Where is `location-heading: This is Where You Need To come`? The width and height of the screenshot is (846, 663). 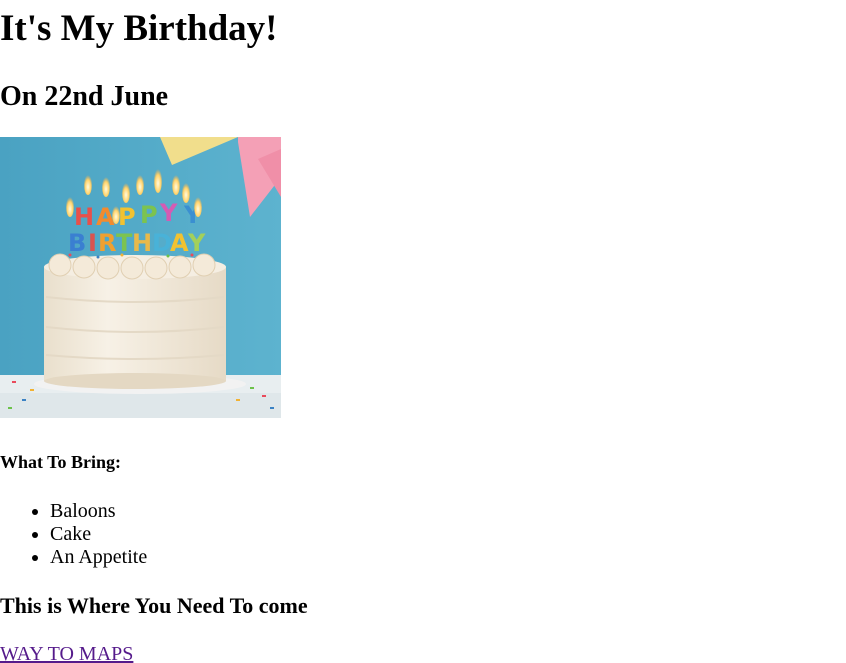 location-heading: This is Where You Need To come is located at coordinates (154, 605).